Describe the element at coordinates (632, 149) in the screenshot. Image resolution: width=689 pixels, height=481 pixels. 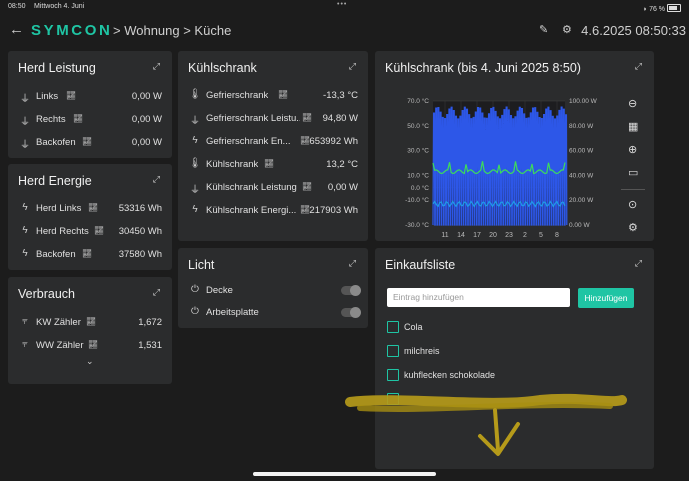
I see `zoom-in-icon: ⊕` at that location.